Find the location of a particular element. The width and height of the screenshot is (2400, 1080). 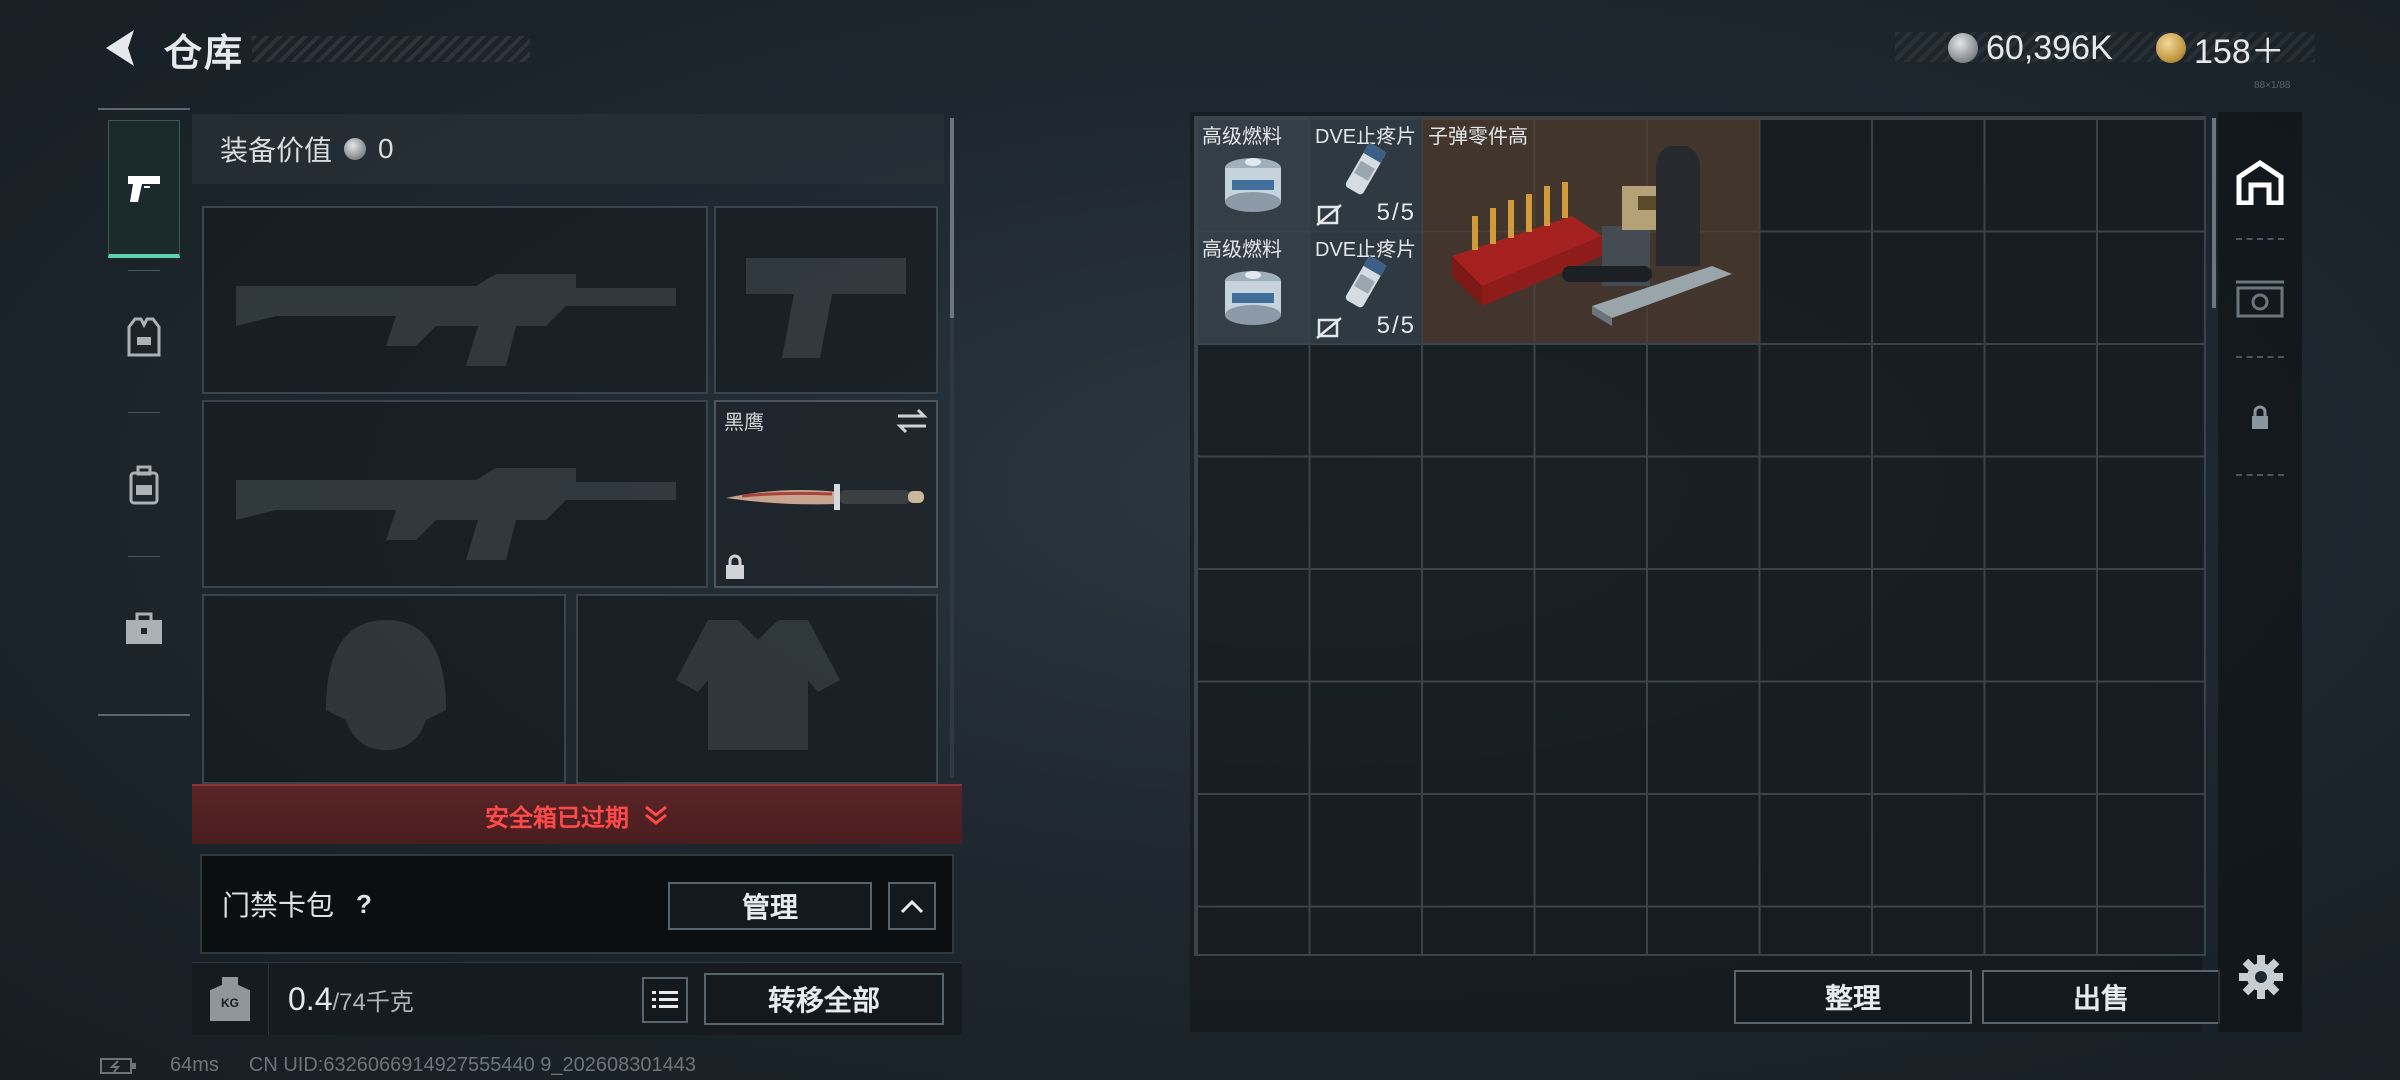

keycard-wallet-bar: 门禁卡包 ? 管理 is located at coordinates (577, 904).